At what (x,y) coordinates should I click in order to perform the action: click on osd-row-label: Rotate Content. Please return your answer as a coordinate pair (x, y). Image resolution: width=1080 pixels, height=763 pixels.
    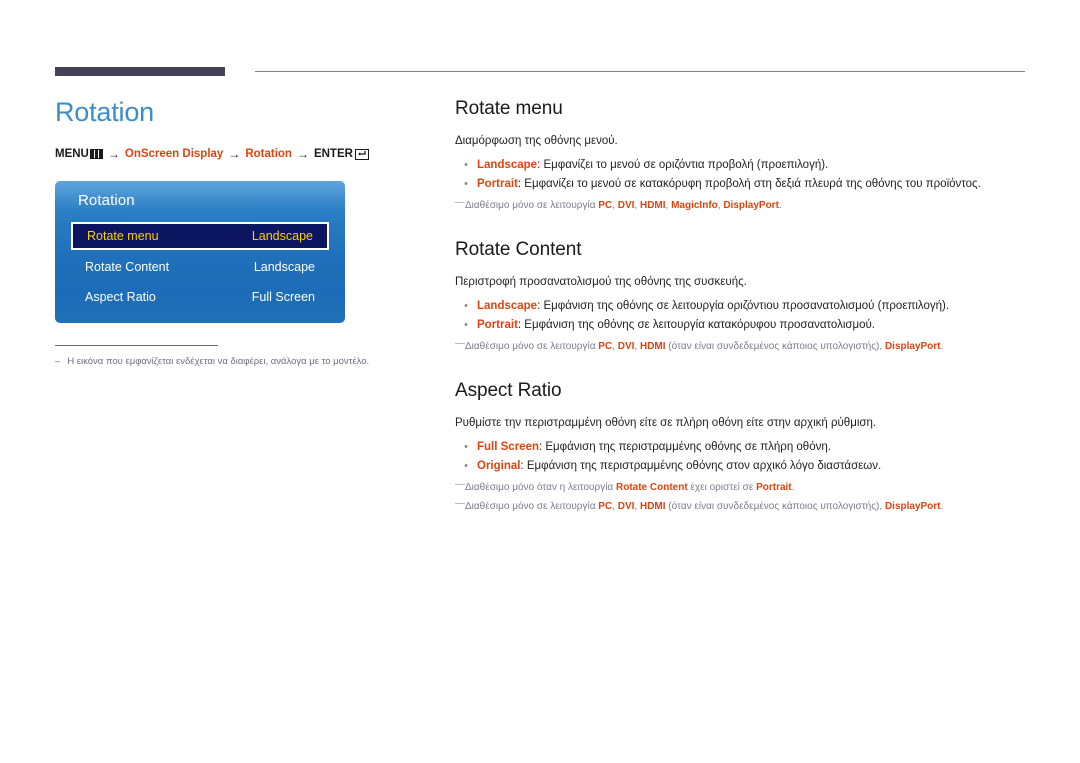
    Looking at the image, I should click on (127, 267).